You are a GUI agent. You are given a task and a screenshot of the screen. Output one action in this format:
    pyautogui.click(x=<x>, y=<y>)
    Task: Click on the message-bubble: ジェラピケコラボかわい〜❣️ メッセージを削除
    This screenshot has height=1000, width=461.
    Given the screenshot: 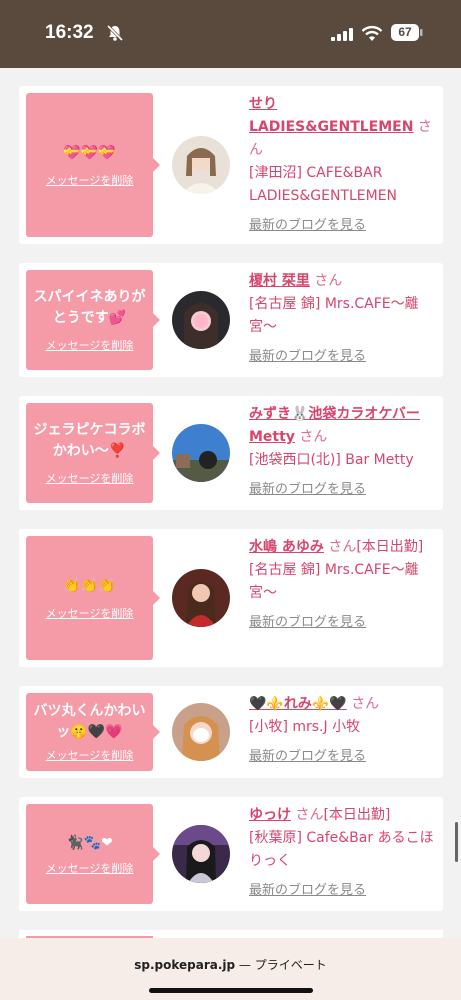 What is the action you would take?
    pyautogui.click(x=93, y=453)
    